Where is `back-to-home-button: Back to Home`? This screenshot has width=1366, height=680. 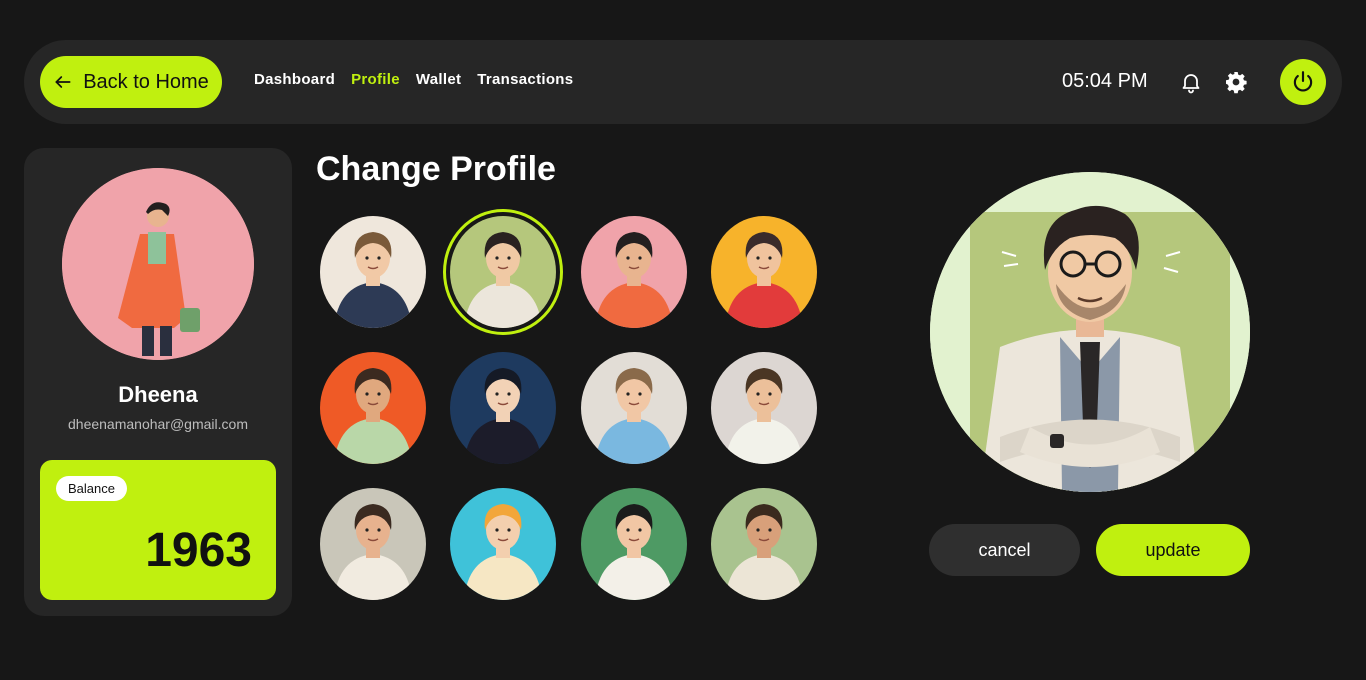
back-to-home-button: Back to Home is located at coordinates (131, 82).